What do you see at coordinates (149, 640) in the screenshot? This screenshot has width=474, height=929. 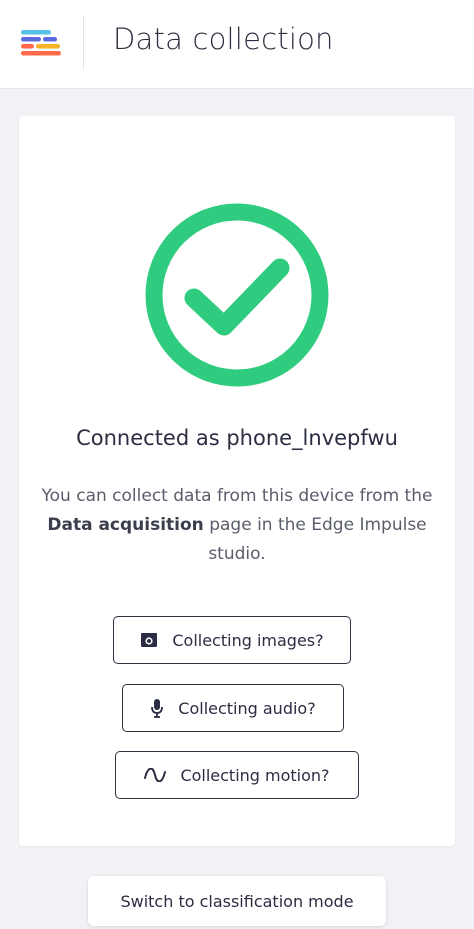 I see `camera-icon` at bounding box center [149, 640].